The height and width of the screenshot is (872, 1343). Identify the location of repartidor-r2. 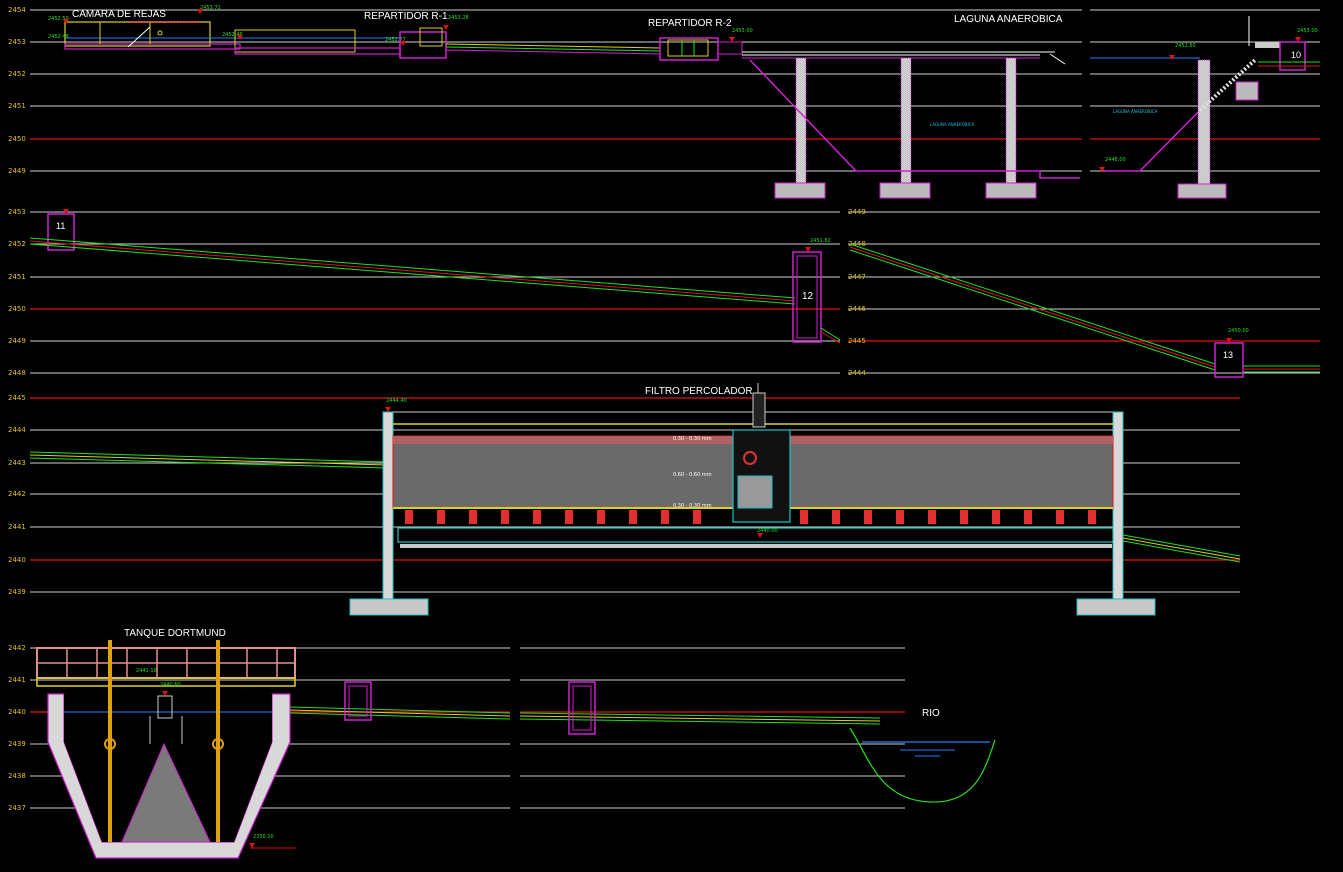
(857, 49).